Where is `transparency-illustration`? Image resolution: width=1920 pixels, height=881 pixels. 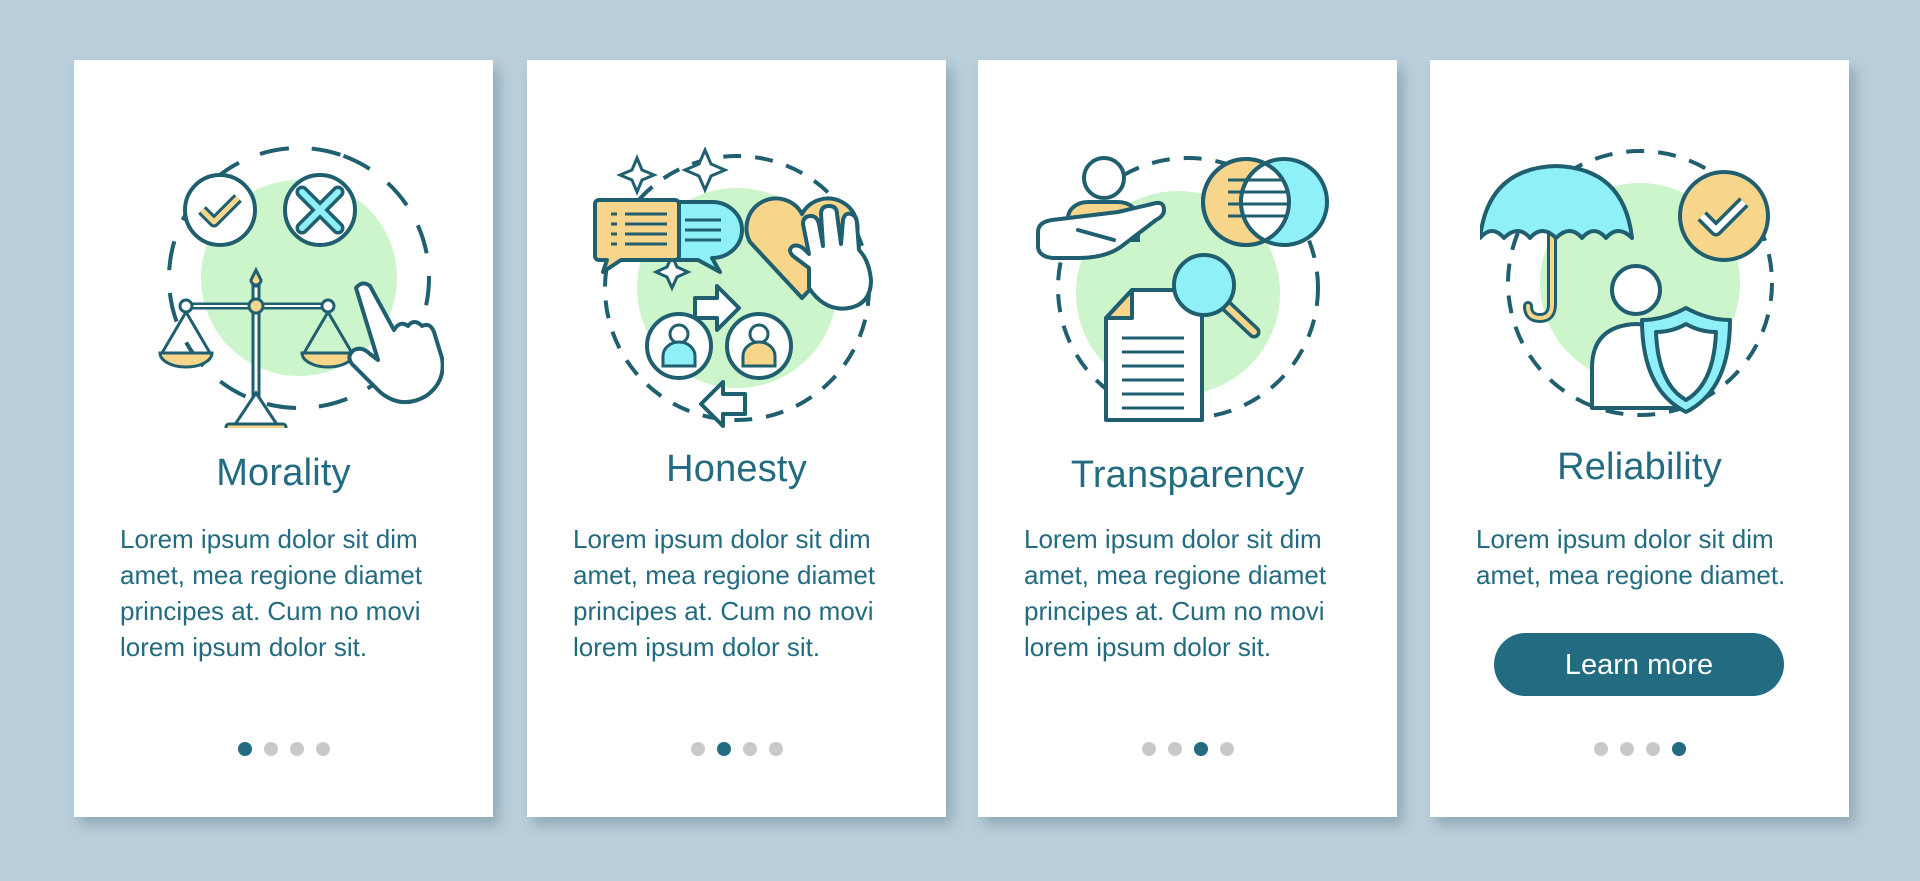 transparency-illustration is located at coordinates (1188, 278).